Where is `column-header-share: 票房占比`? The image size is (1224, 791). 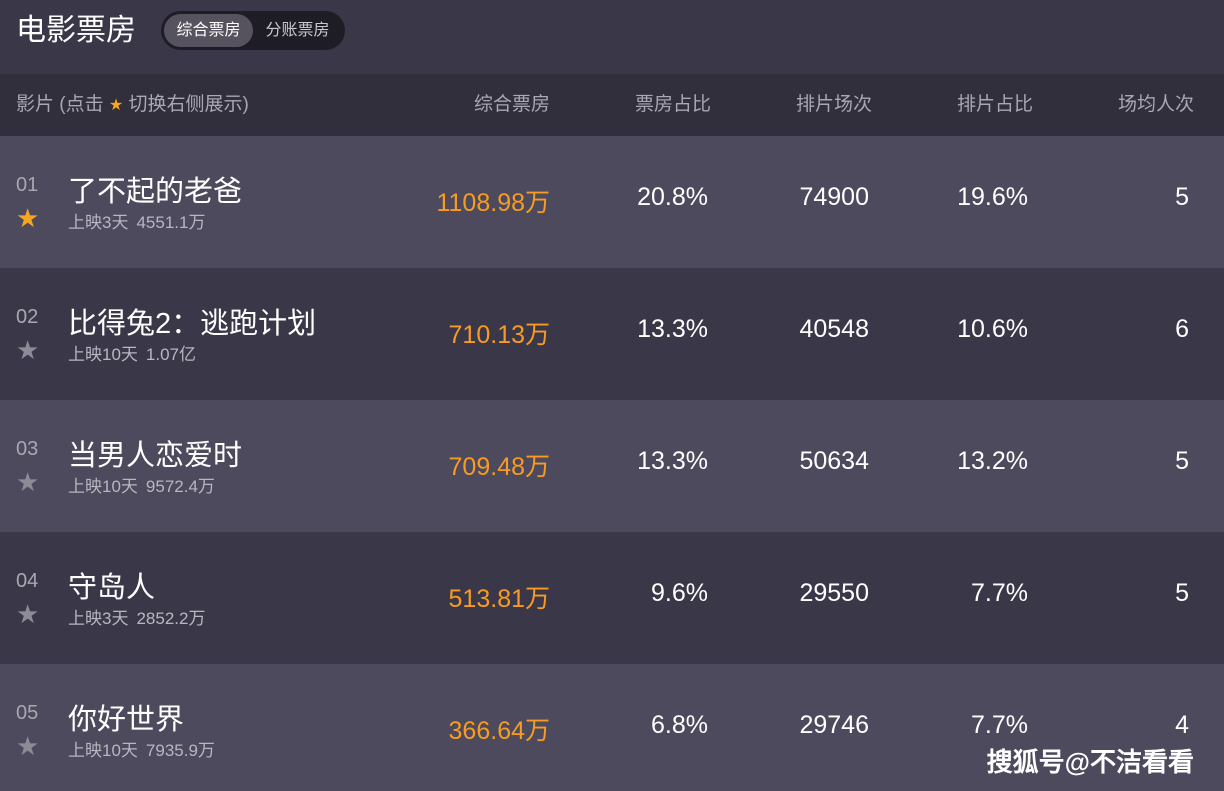
column-header-share: 票房占比 is located at coordinates (673, 105).